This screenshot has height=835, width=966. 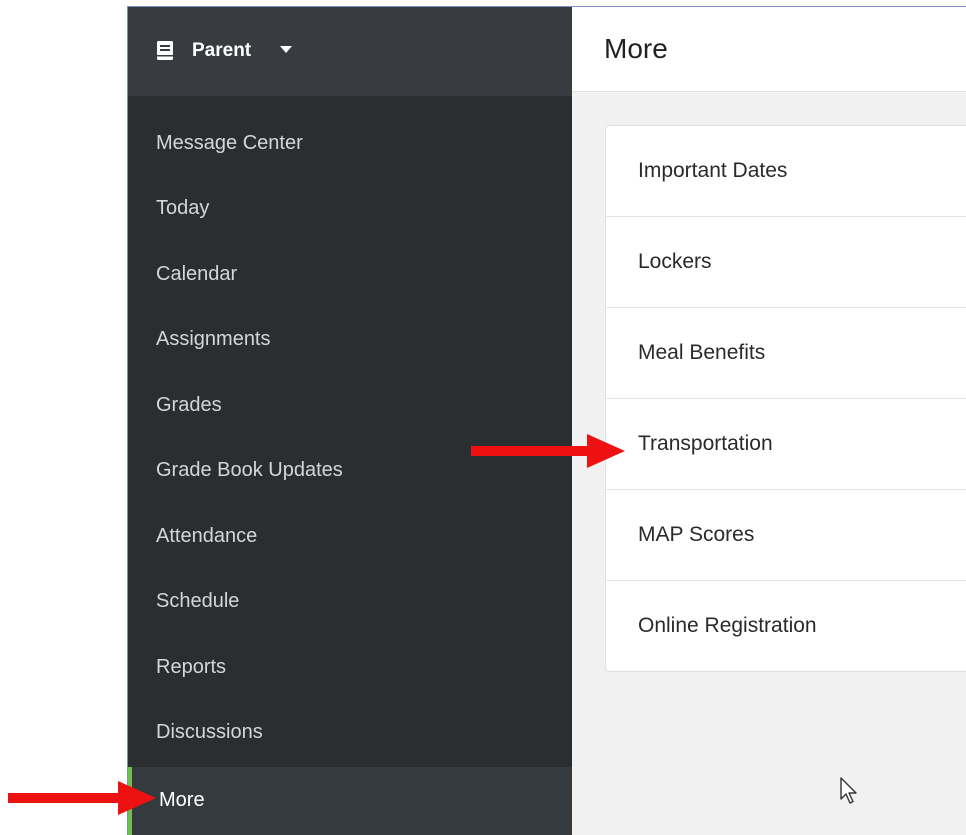 I want to click on list-item-meal-benefits: Meal Benefits, so click(x=786, y=353).